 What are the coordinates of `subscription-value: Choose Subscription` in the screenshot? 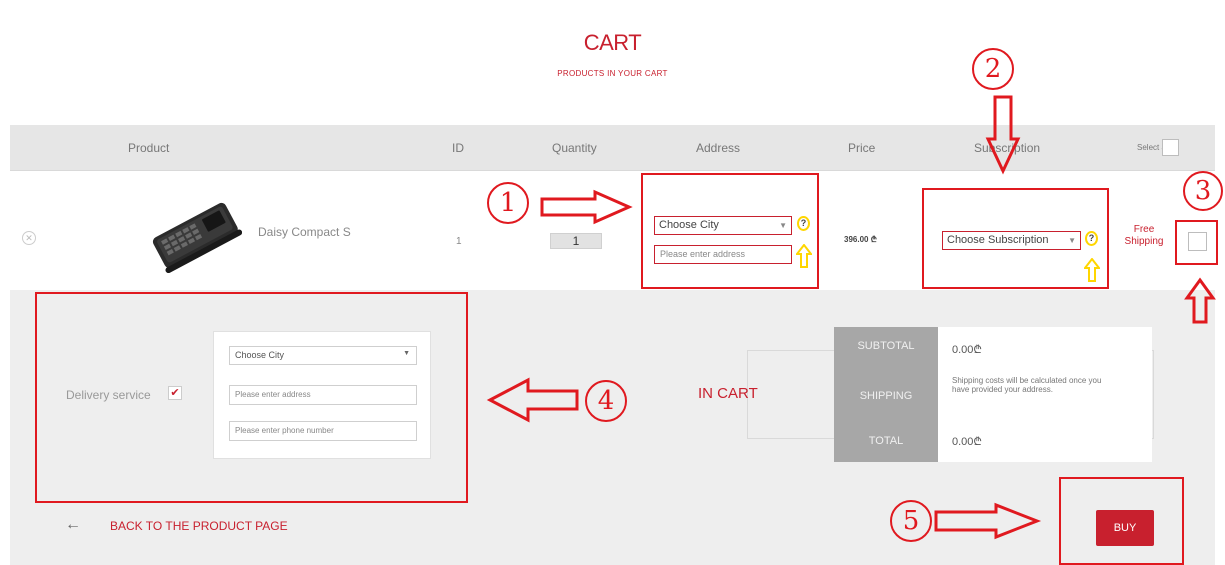 It's located at (998, 240).